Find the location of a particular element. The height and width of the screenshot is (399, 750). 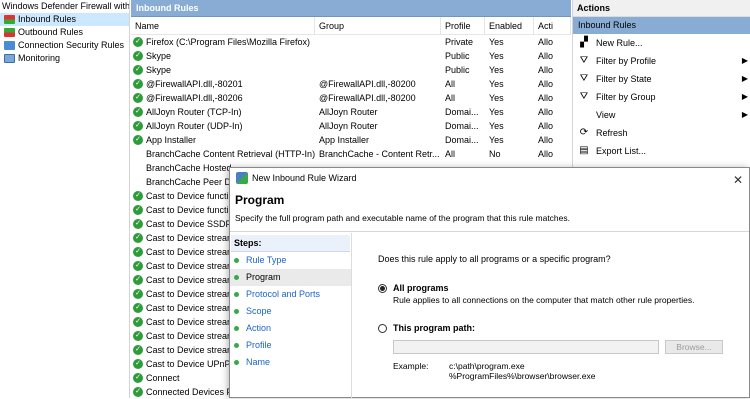

rule-name-cell: BranchCache Content Retrieval (HTTP-In) is located at coordinates (223, 154).